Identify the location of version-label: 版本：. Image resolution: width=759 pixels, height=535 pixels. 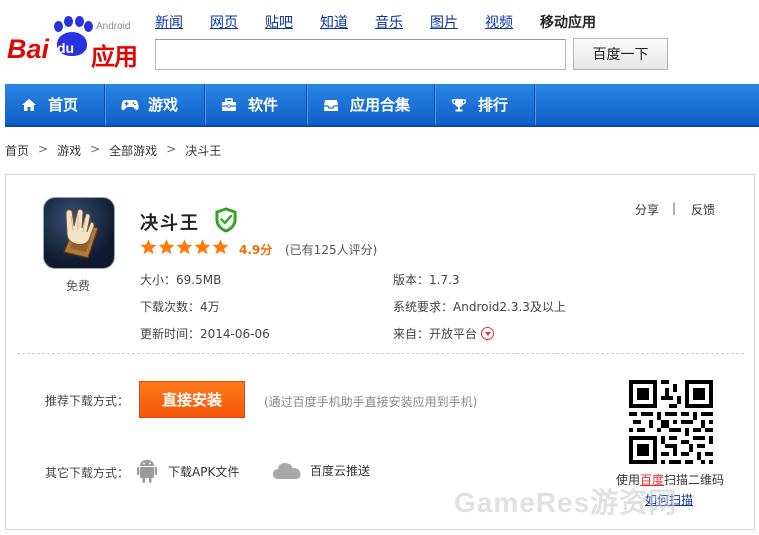
(411, 280).